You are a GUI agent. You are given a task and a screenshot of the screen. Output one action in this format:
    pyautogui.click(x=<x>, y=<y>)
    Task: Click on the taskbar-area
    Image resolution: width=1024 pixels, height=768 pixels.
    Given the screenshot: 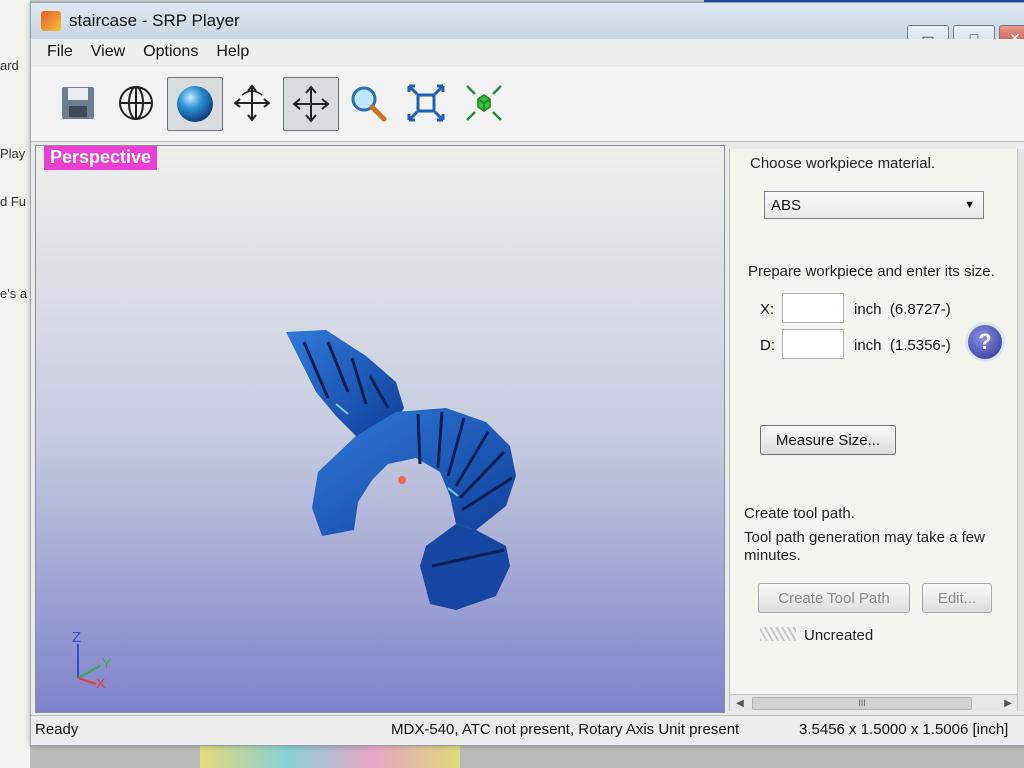 What is the action you would take?
    pyautogui.click(x=527, y=757)
    